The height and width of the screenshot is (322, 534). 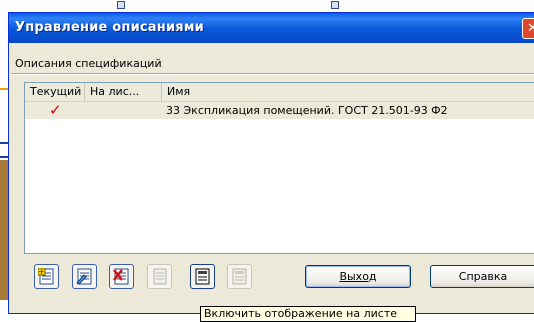 I want to click on disabled-sheet-button, so click(x=159, y=276).